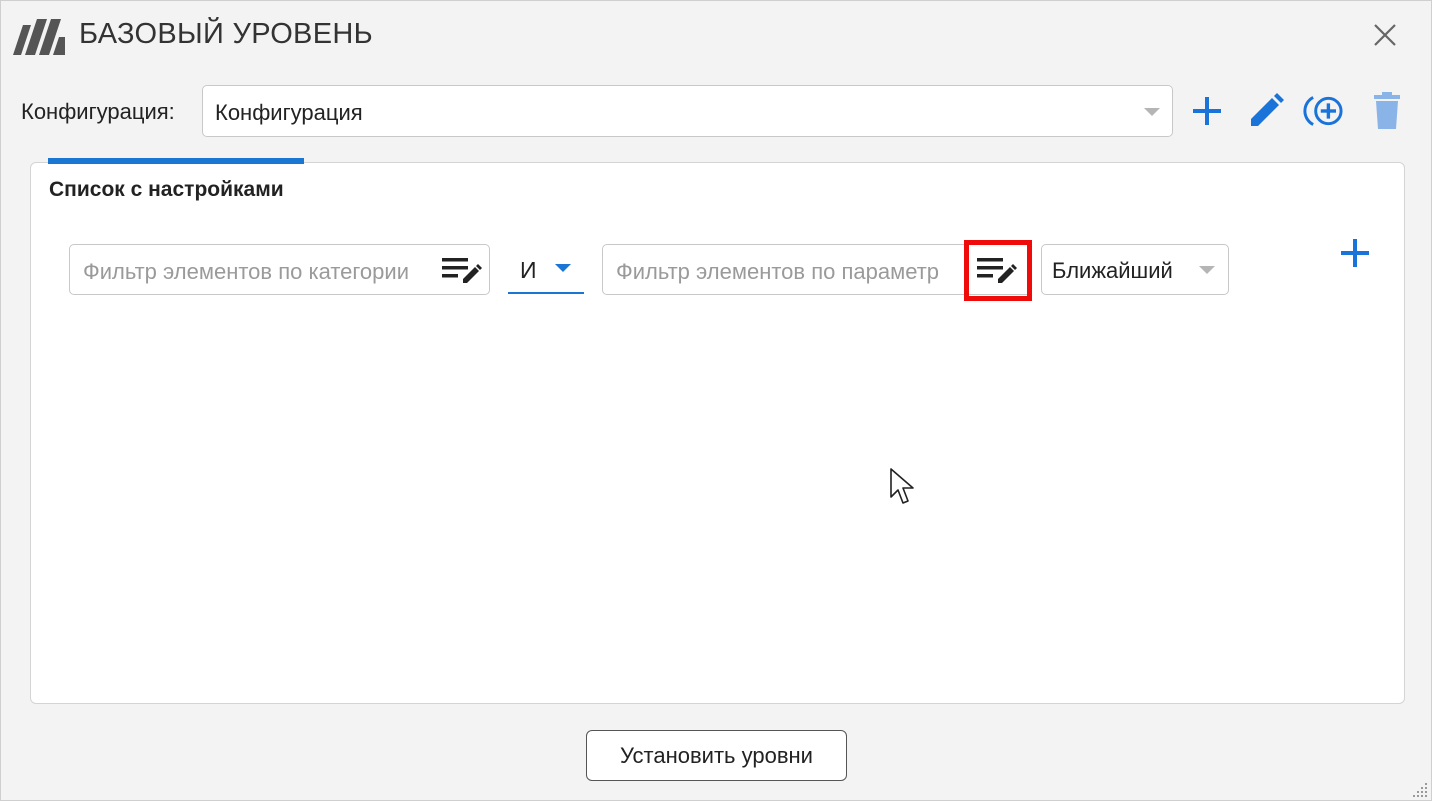 The width and height of the screenshot is (1432, 801). I want to click on edit-config-button, so click(1266, 111).